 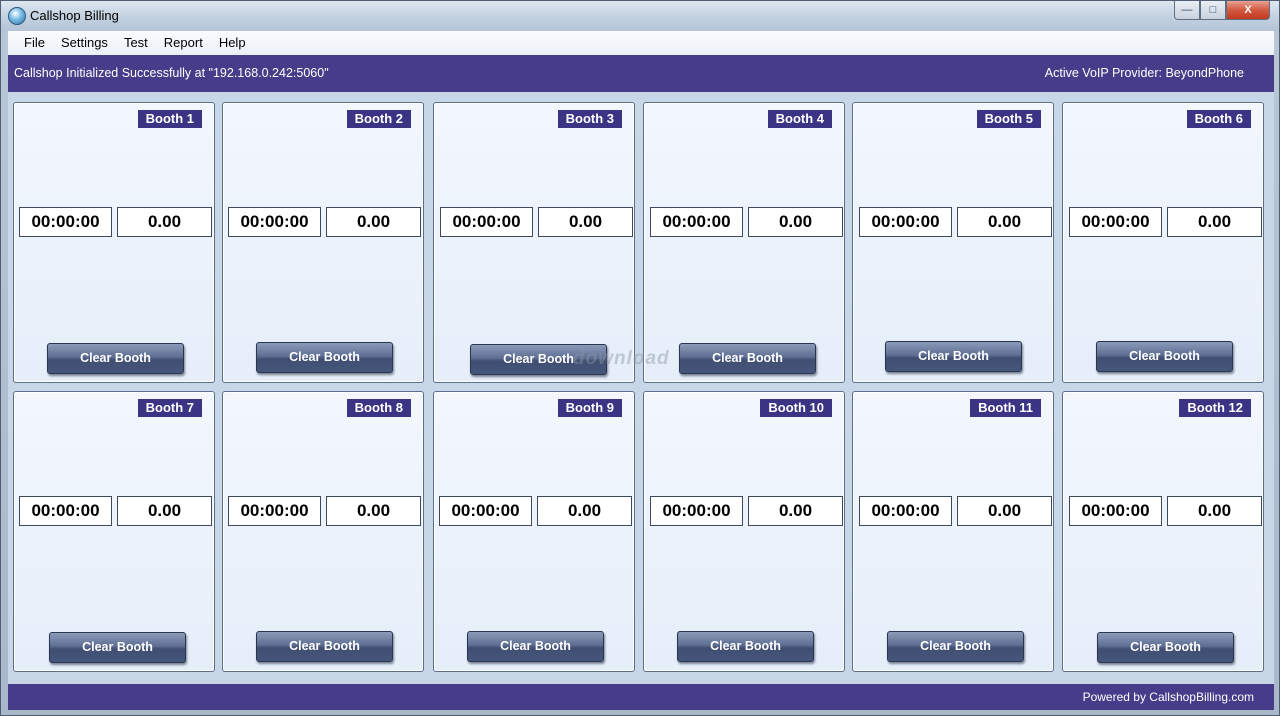 What do you see at coordinates (1163, 242) in the screenshot?
I see `booth-6-panel: Booth 6 00:00:00 0.00 Clear Booth` at bounding box center [1163, 242].